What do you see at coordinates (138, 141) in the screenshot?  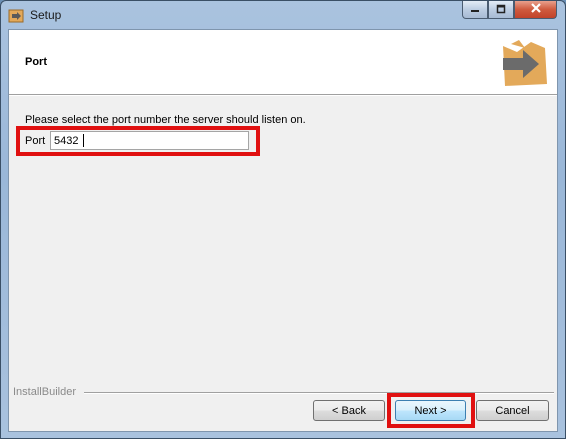 I see `port-highlight-box` at bounding box center [138, 141].